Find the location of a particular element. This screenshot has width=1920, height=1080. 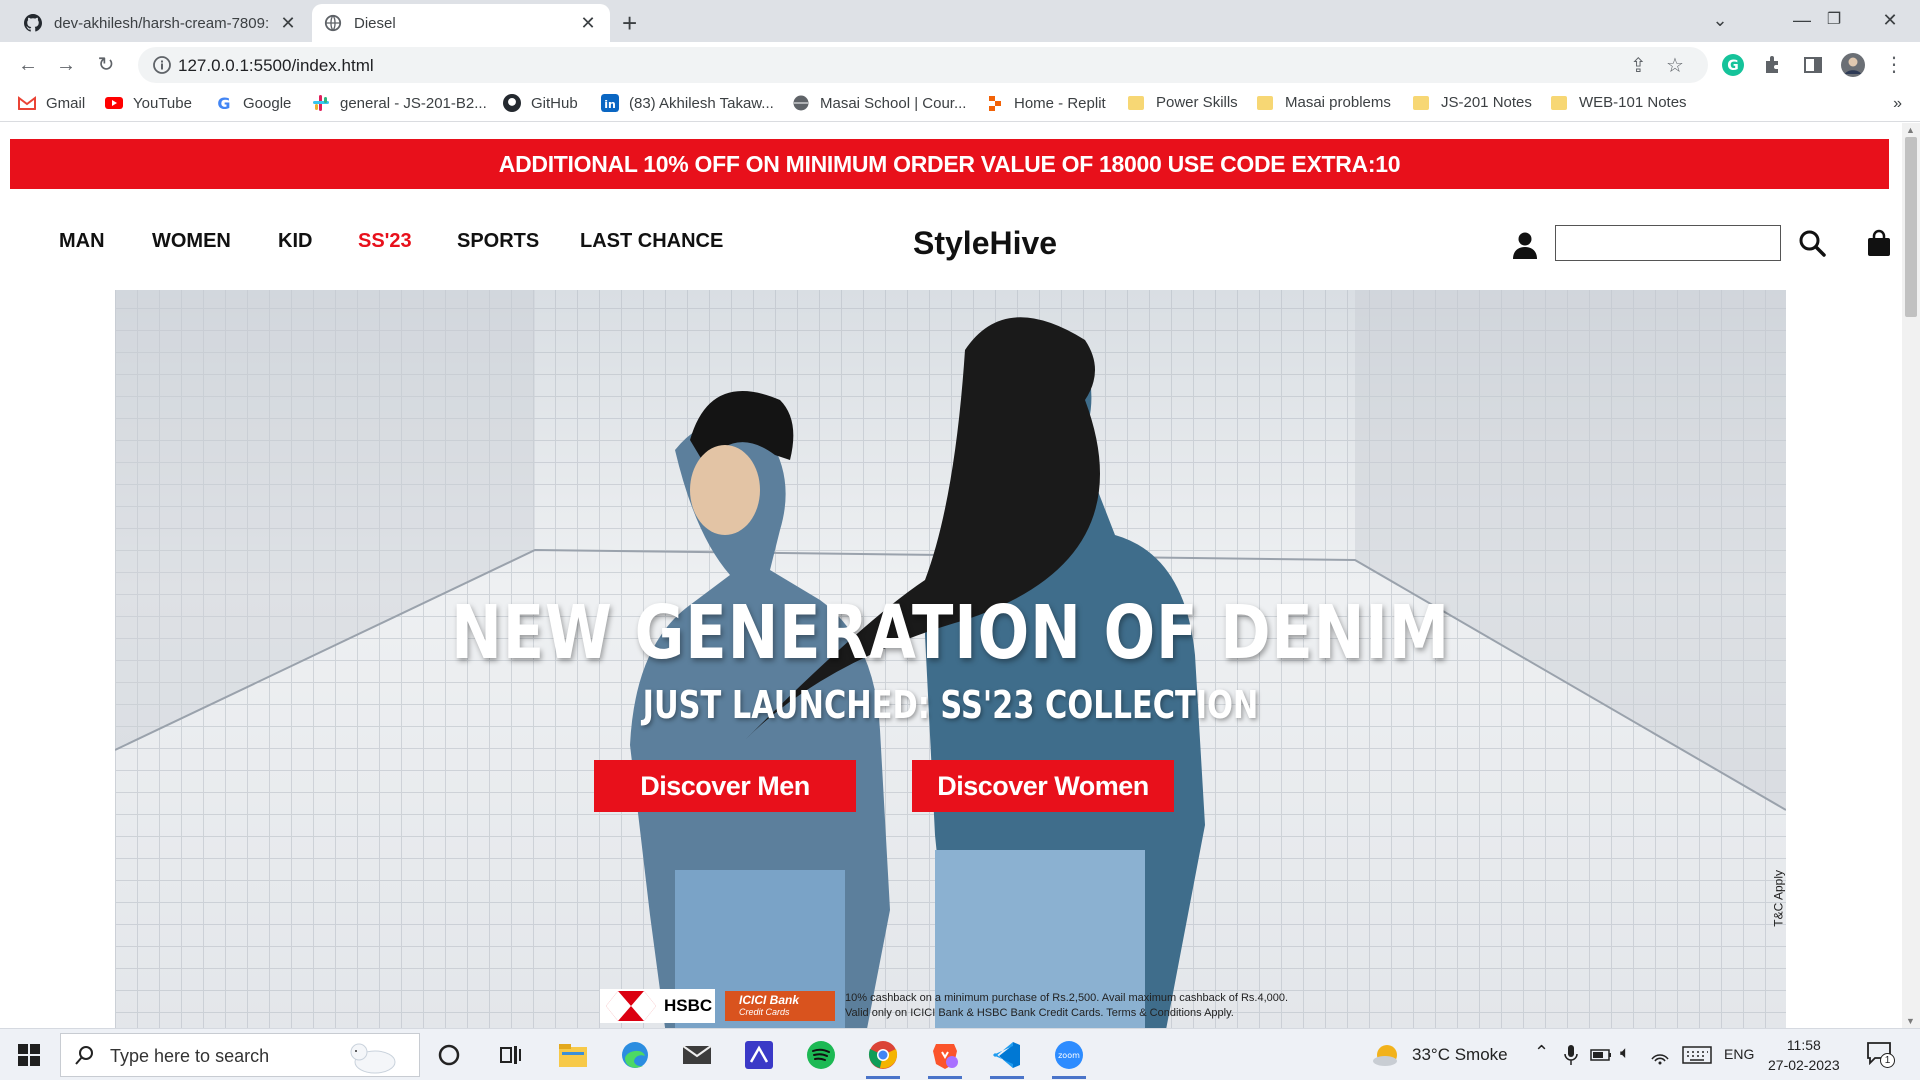

volume-icon: 🔈︎ is located at coordinates (1625, 1053).